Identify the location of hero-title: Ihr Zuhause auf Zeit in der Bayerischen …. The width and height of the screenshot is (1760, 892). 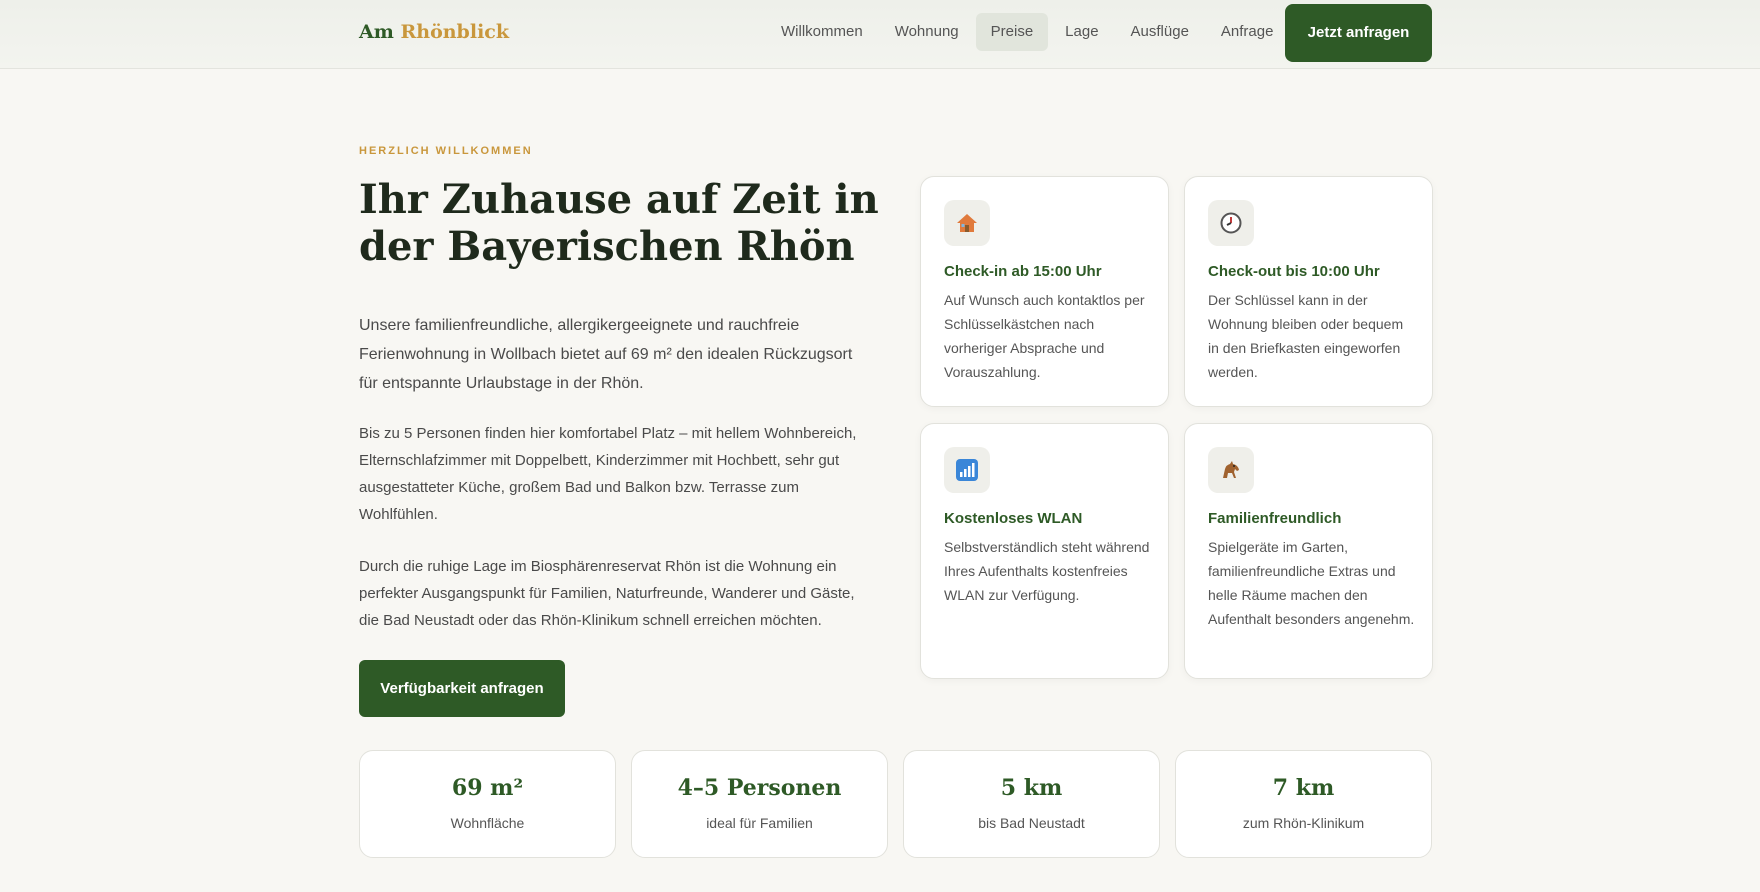
(619, 223).